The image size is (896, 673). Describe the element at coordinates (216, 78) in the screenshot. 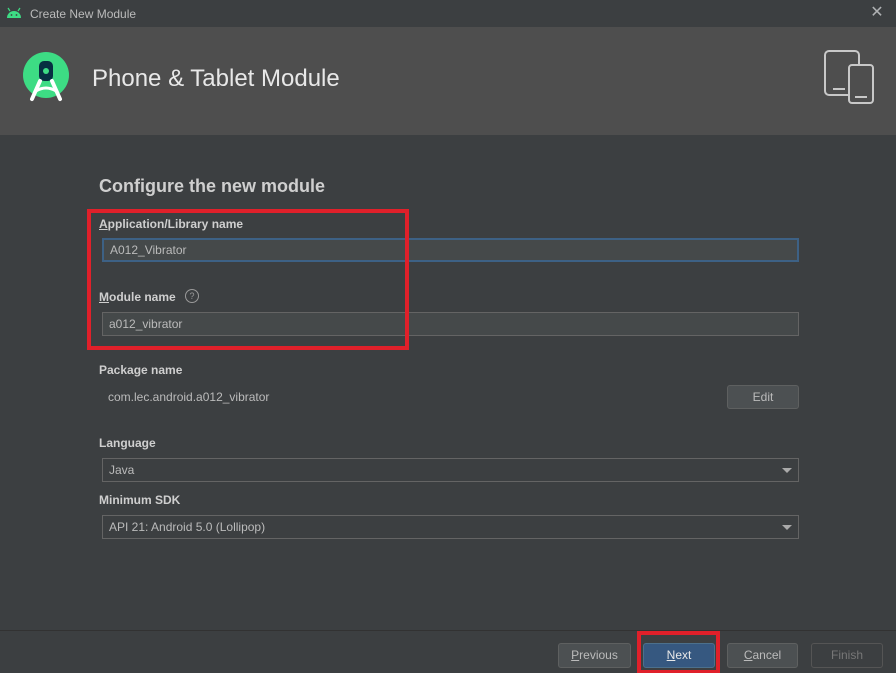

I see `page-heading: Phone & Tablet Module` at that location.